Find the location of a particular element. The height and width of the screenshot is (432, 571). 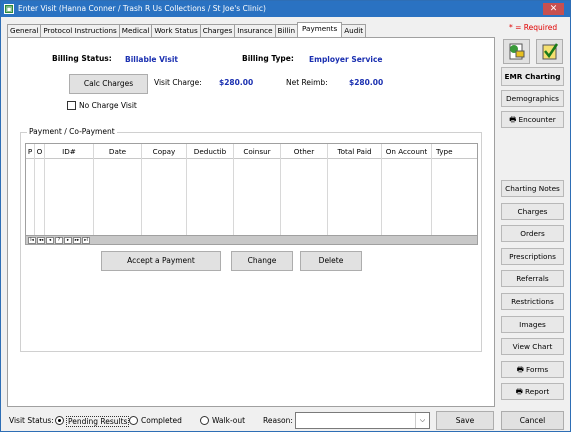

no-charge-label: No Charge Visit is located at coordinates (108, 105).